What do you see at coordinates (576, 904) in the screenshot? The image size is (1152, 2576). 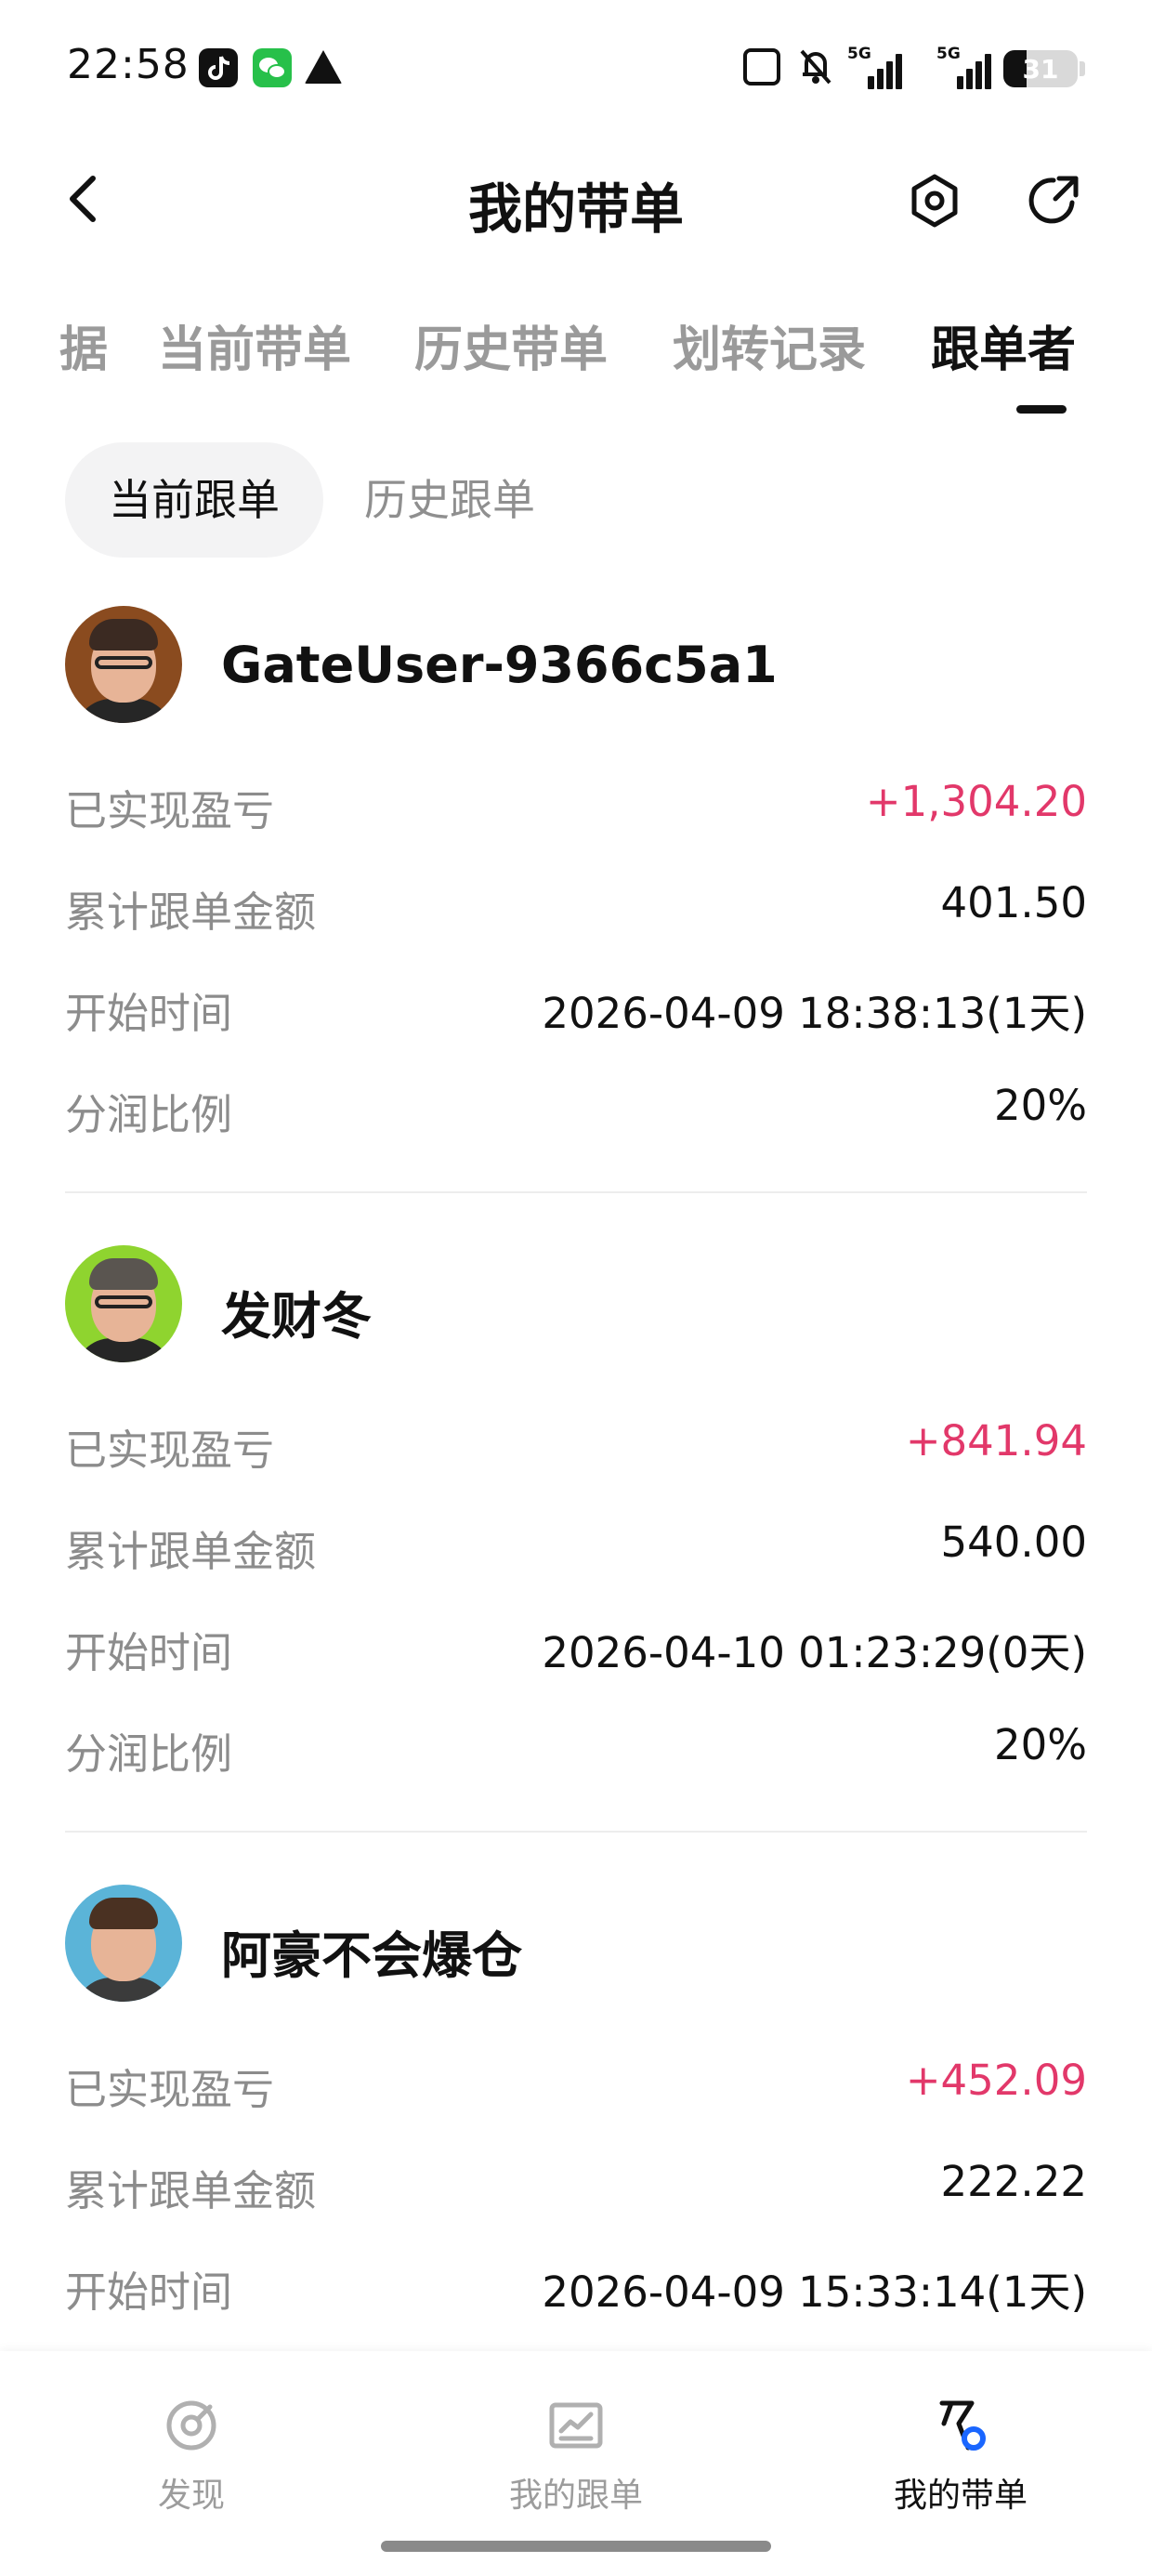 I see `stat-row: 累计跟单金额 401.50` at bounding box center [576, 904].